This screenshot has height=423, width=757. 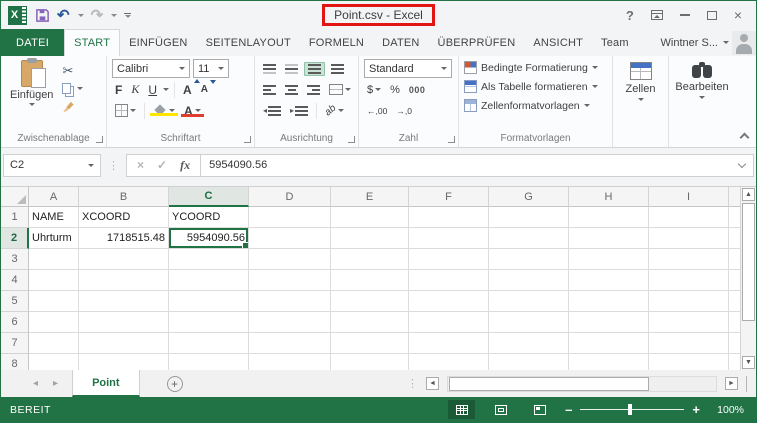 What do you see at coordinates (340, 89) in the screenshot?
I see `merge-center-button` at bounding box center [340, 89].